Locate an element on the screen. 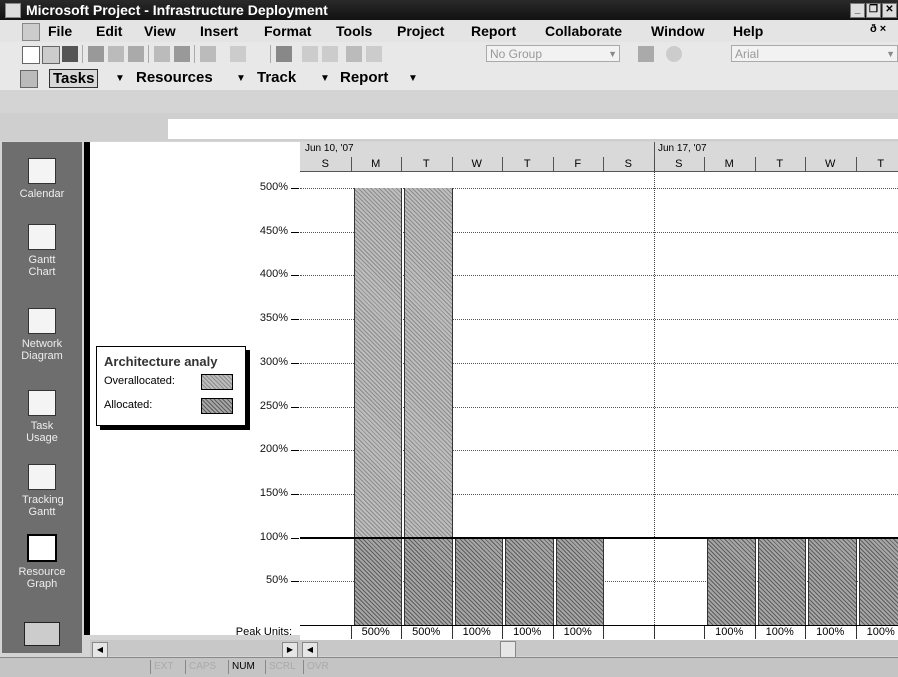  view-calendar: Calendar is located at coordinates (42, 179).